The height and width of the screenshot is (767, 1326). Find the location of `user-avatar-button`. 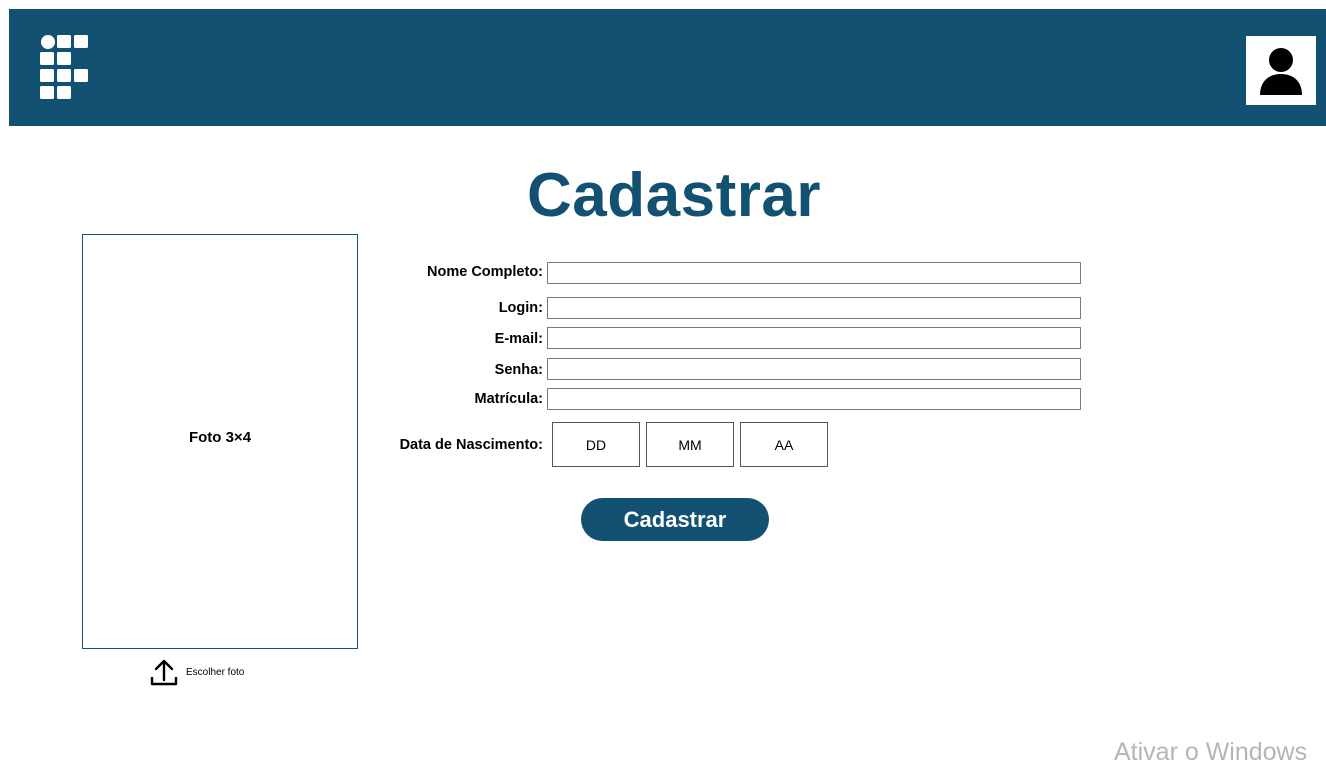

user-avatar-button is located at coordinates (1281, 70).